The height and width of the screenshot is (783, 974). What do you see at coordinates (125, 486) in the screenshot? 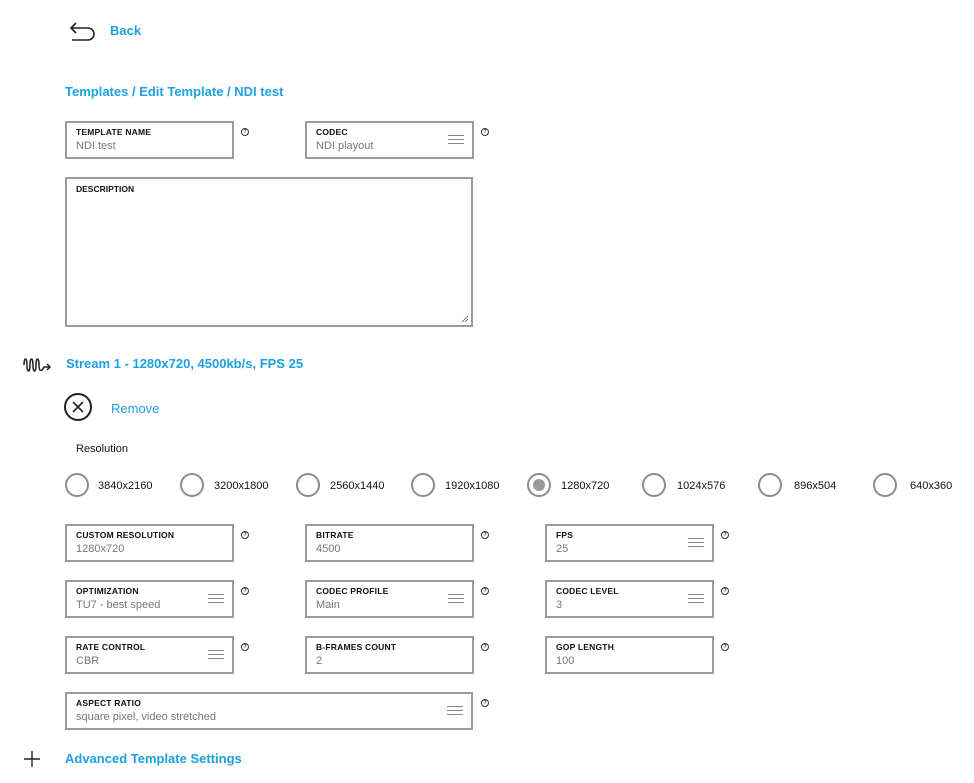
I see `radio-label: 3840x2160` at bounding box center [125, 486].